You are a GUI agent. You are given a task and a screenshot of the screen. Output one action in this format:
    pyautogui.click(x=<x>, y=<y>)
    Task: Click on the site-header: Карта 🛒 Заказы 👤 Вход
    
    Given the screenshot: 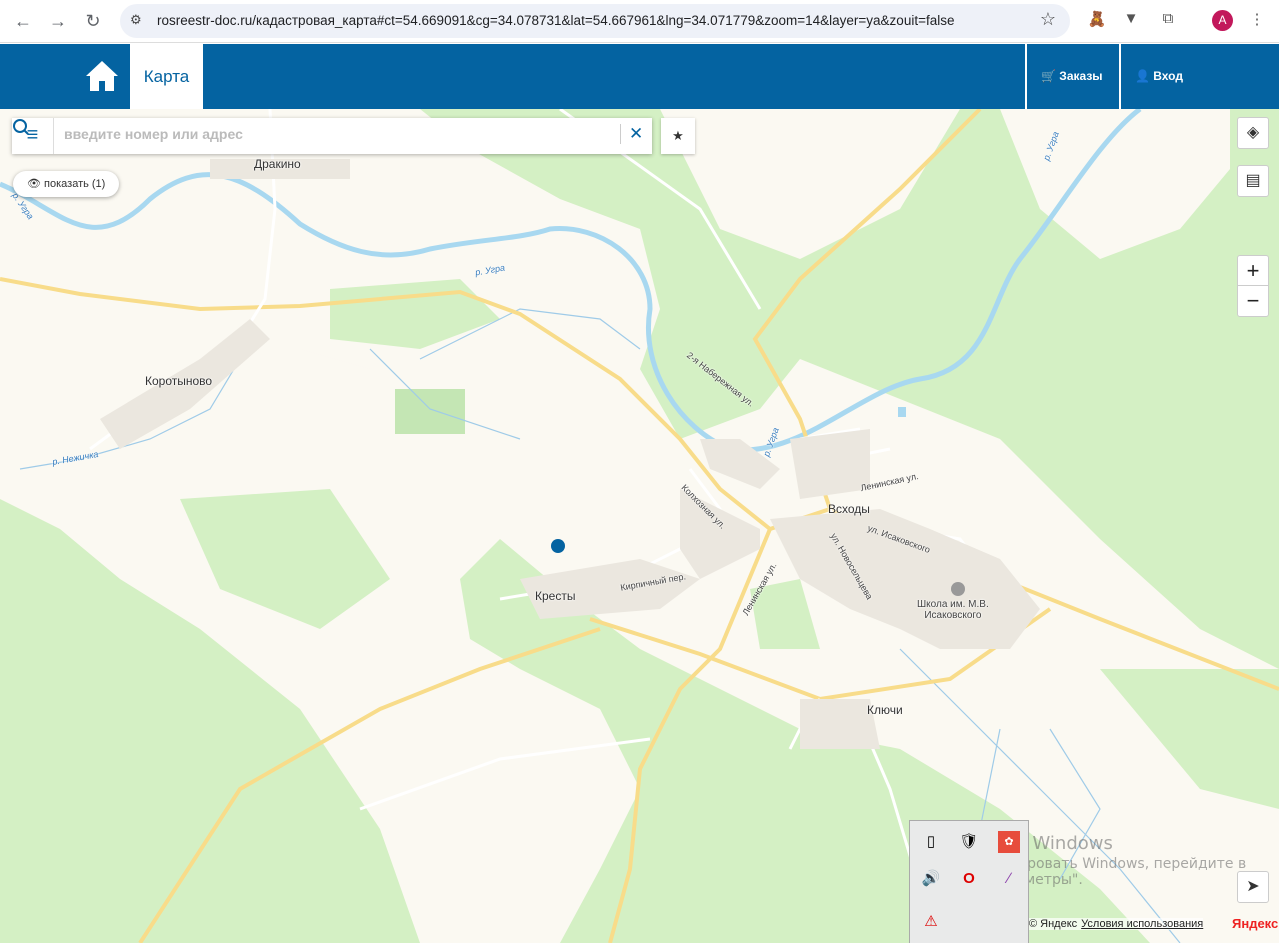 What is the action you would take?
    pyautogui.click(x=639, y=76)
    